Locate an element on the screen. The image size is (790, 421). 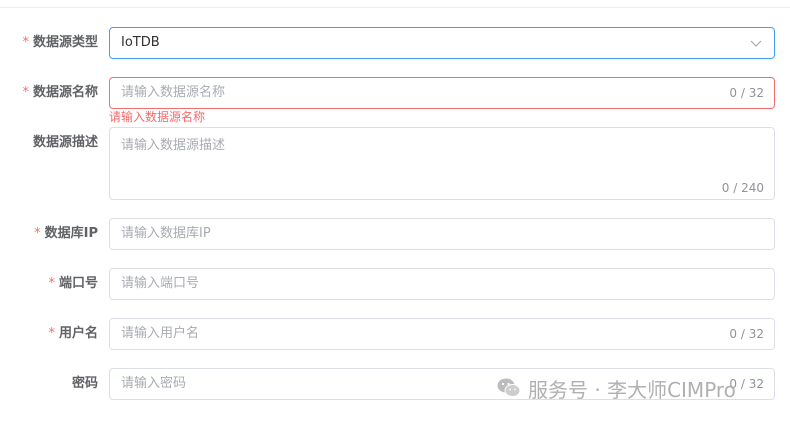
watermark: 服务号 · 李大师CIMPro is located at coordinates (616, 388).